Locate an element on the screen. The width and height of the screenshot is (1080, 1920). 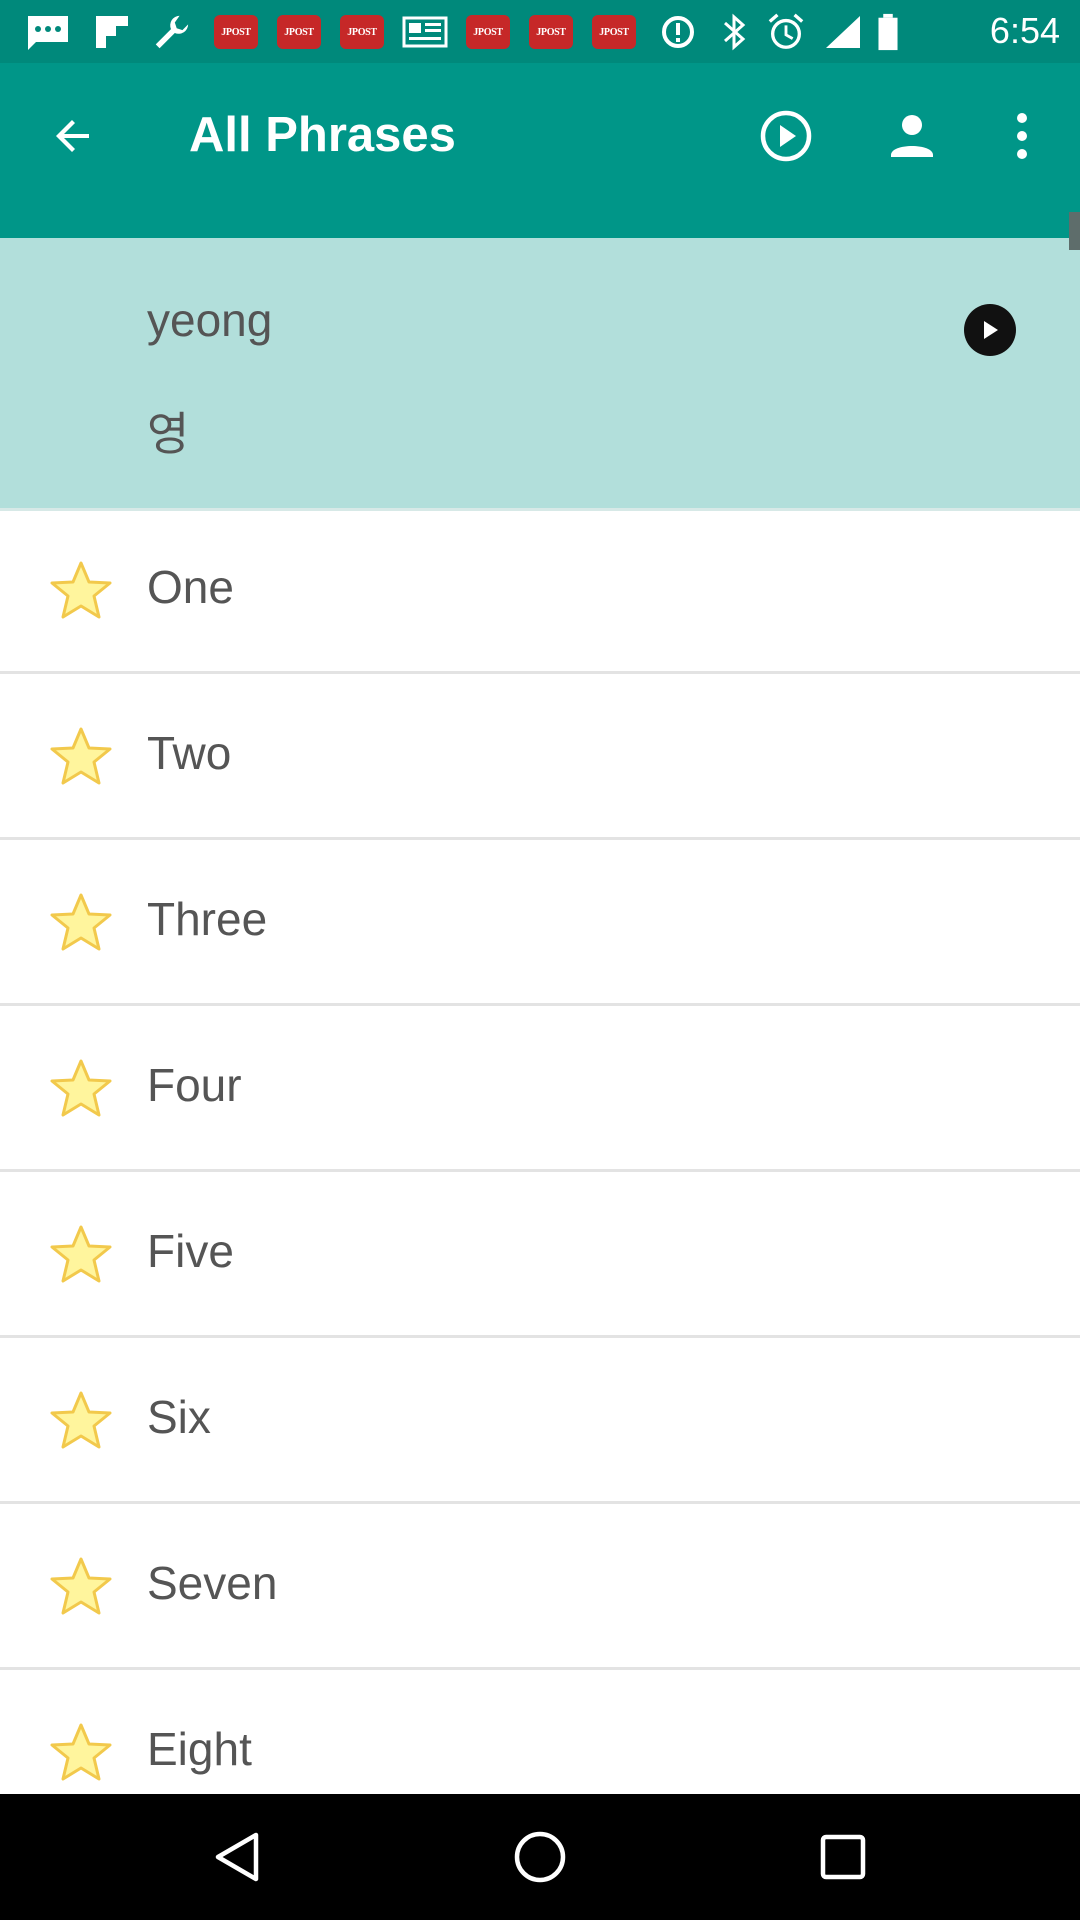
nav-back-button is located at coordinates (237, 1857).